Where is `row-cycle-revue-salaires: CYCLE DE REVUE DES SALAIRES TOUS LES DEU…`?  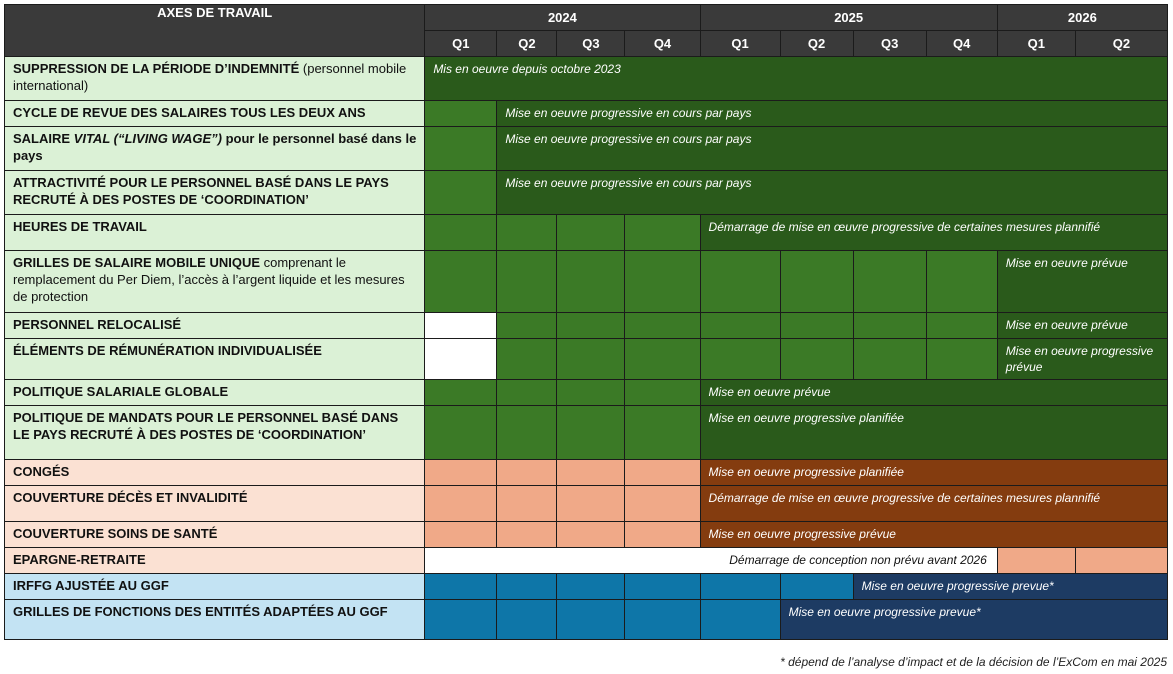 row-cycle-revue-salaires: CYCLE DE REVUE DES SALAIRES TOUS LES DEU… is located at coordinates (585, 113).